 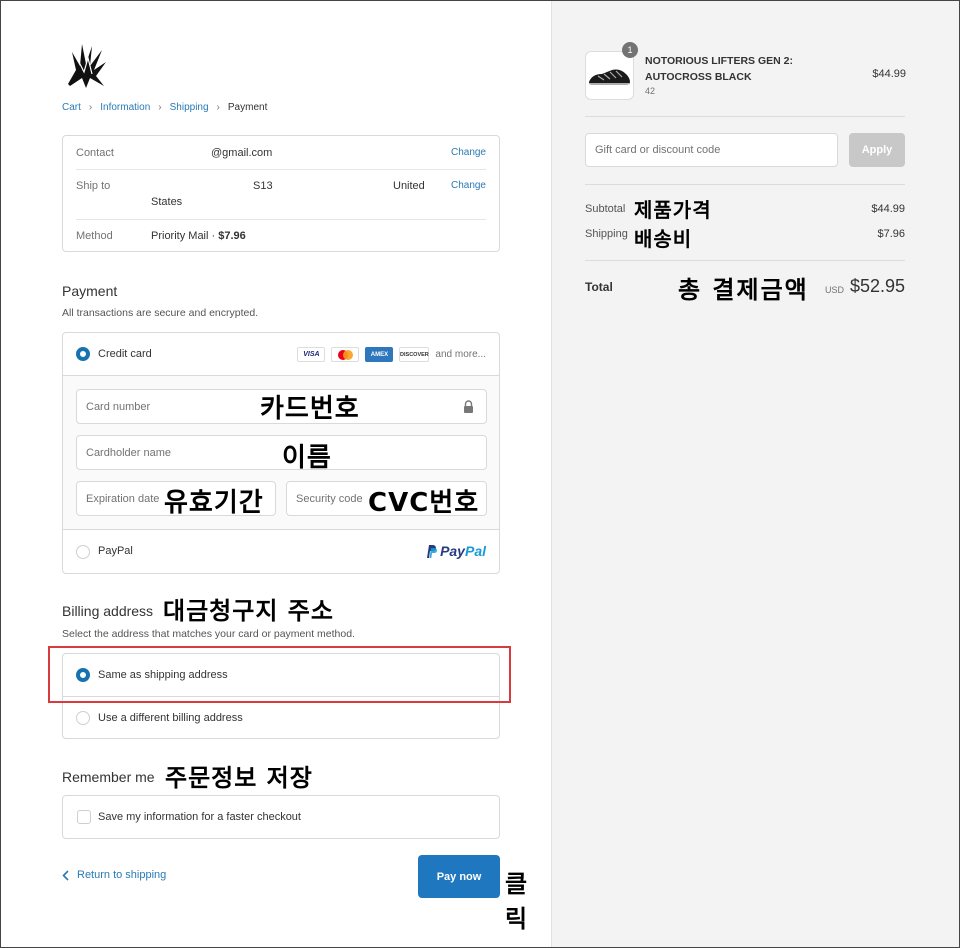 I want to click on credit-card-radio, so click(x=83, y=354).